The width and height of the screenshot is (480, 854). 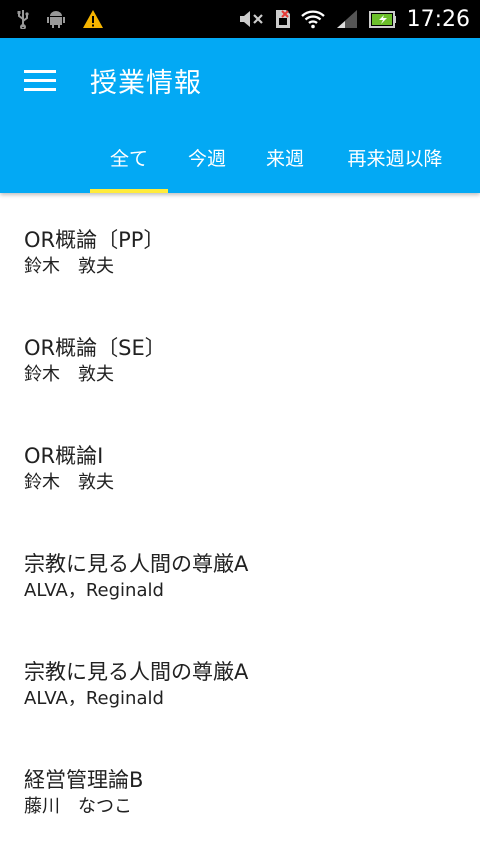 I want to click on course-teacher: 藤川 なつこ, so click(x=78, y=806).